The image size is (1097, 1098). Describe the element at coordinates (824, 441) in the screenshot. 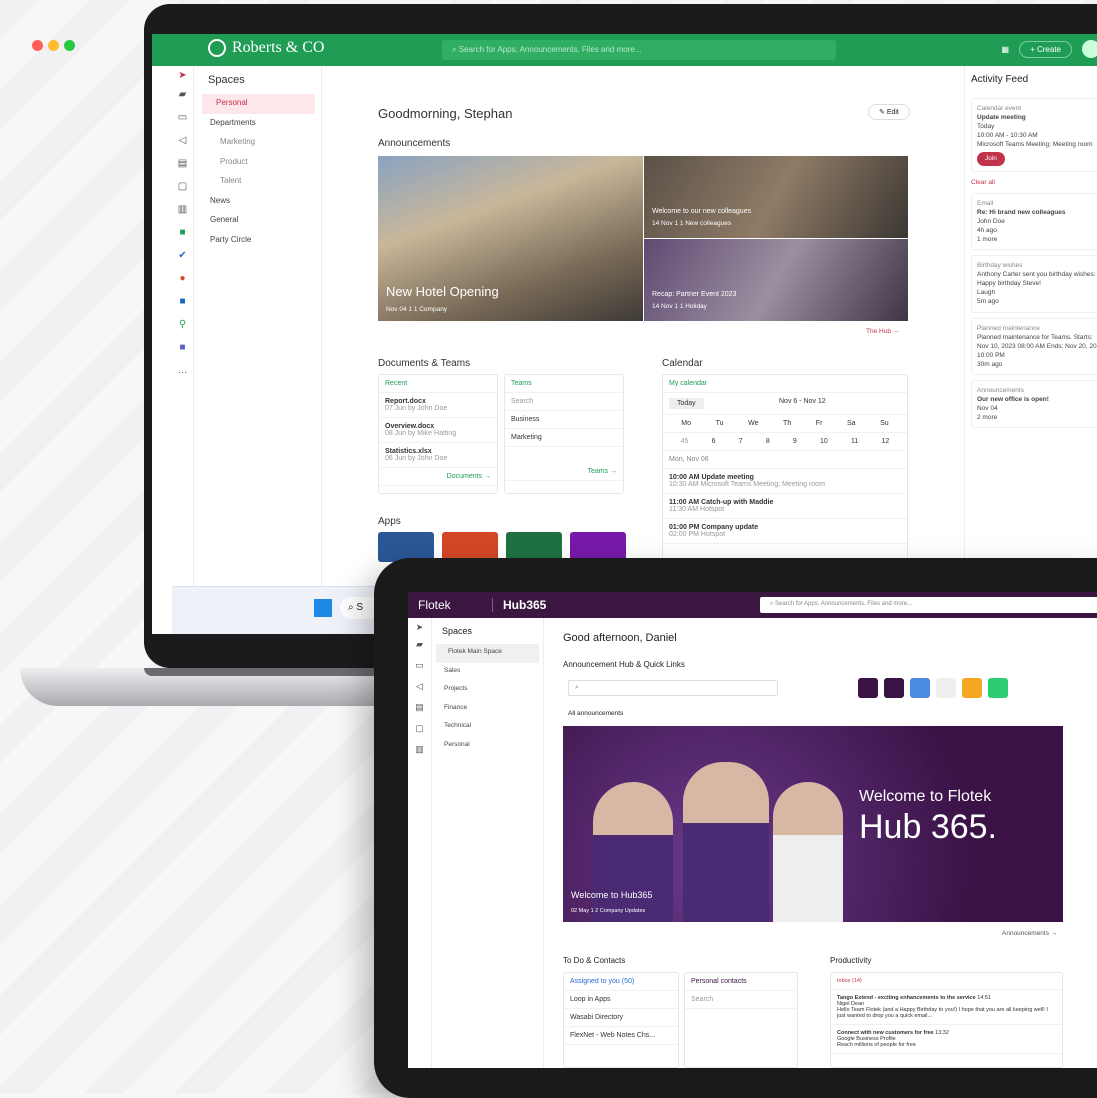

I see `date-cell: 10` at that location.